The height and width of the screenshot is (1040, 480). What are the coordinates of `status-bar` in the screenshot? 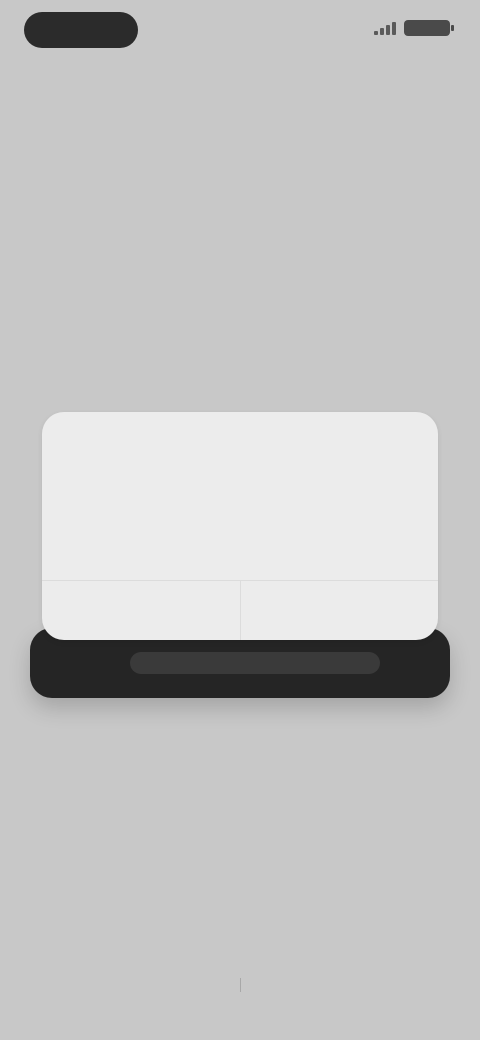 It's located at (240, 32).